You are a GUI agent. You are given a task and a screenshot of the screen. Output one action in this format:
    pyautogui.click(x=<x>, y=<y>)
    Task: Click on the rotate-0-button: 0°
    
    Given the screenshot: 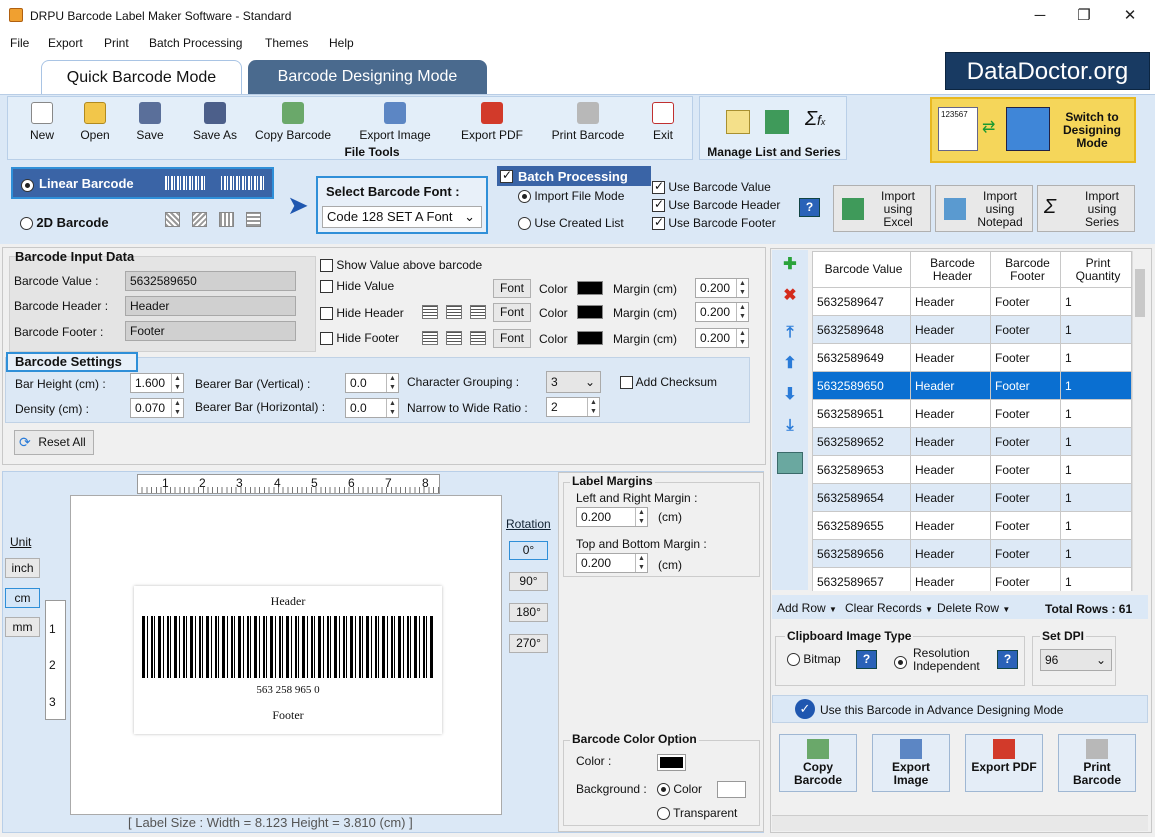 What is the action you would take?
    pyautogui.click(x=528, y=550)
    